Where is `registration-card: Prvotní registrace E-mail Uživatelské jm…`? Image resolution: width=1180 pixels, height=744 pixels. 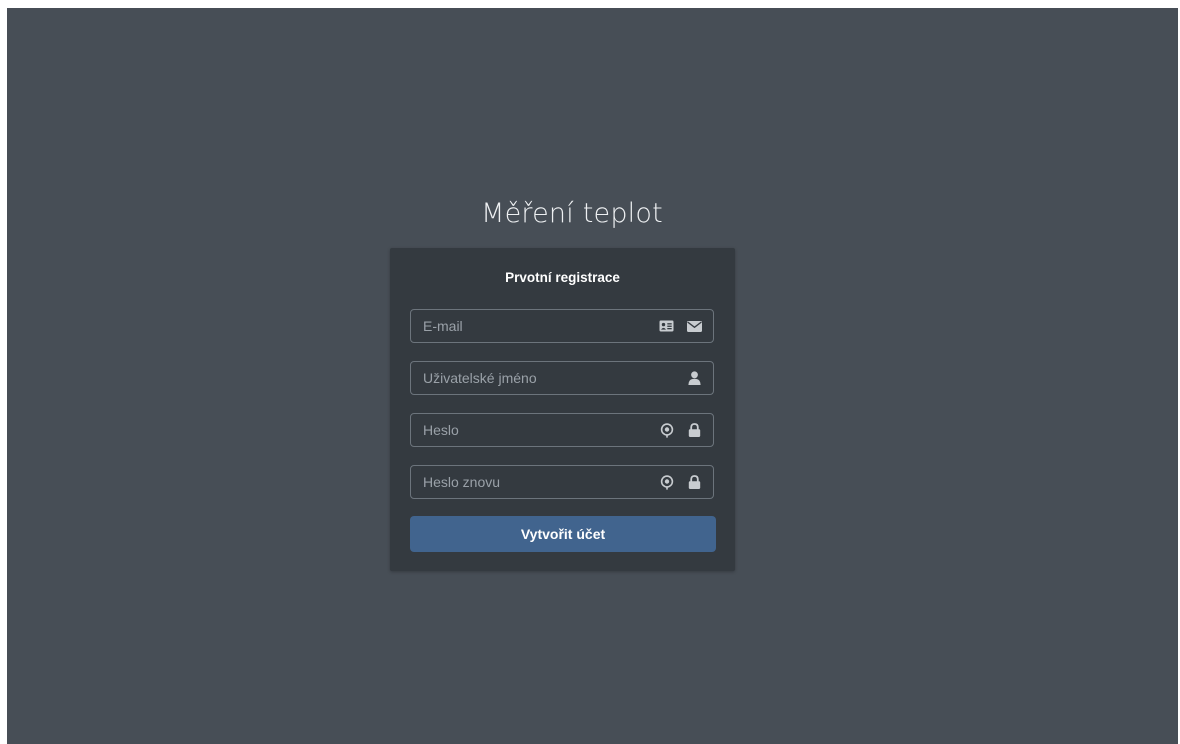
registration-card: Prvotní registrace E-mail Uživatelské jm… is located at coordinates (562, 409).